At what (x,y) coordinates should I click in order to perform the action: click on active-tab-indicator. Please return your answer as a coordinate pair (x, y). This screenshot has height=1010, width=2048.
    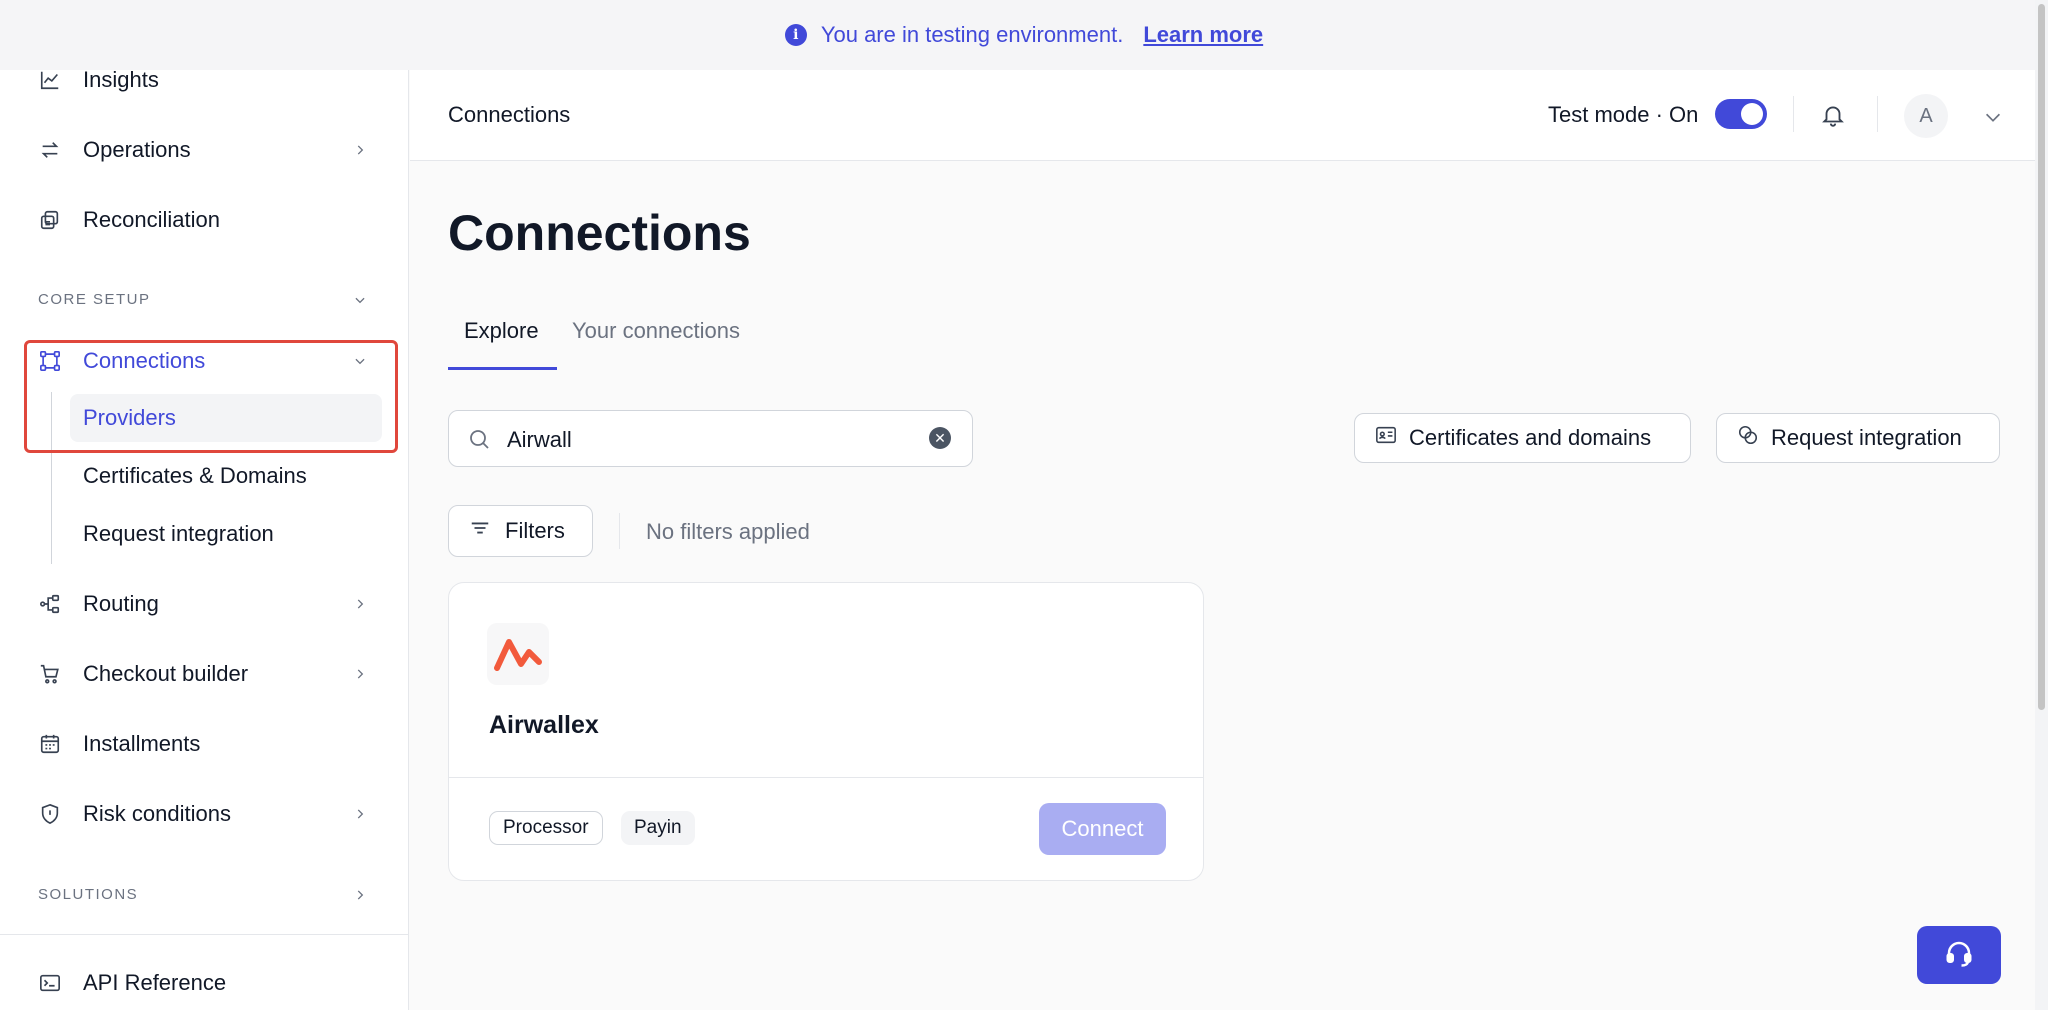
    Looking at the image, I should click on (502, 368).